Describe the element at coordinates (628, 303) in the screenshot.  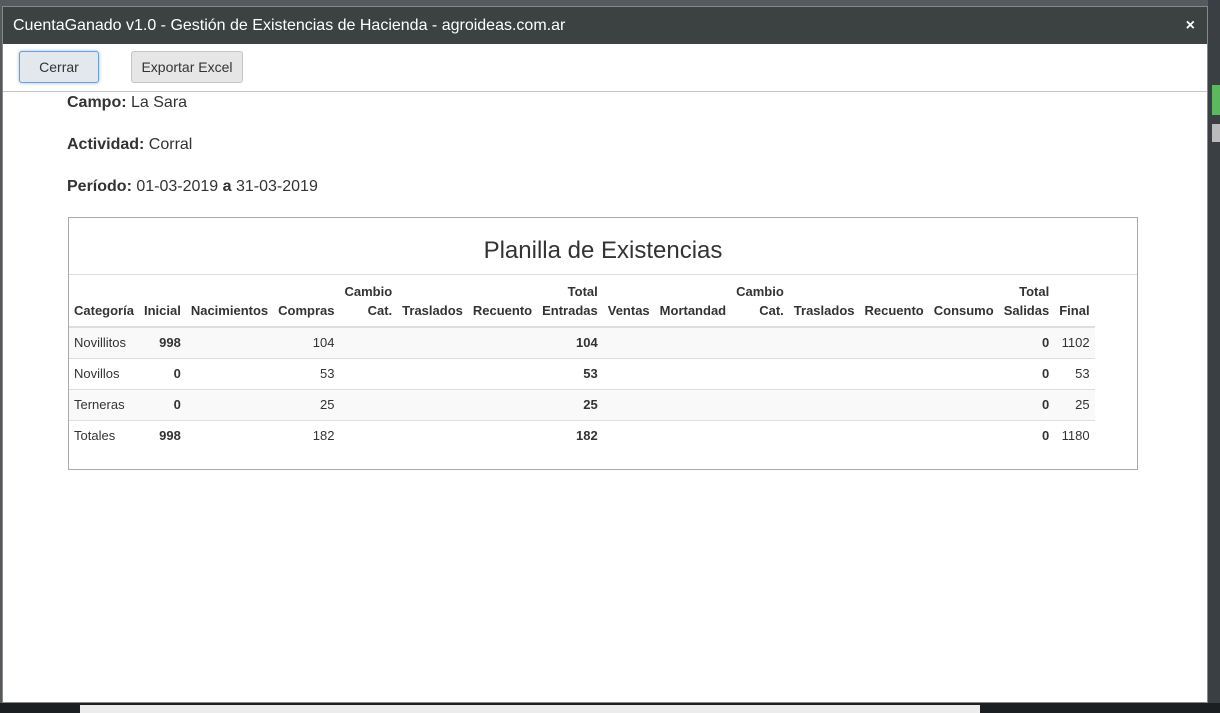
I see `column-header: Ventas` at that location.